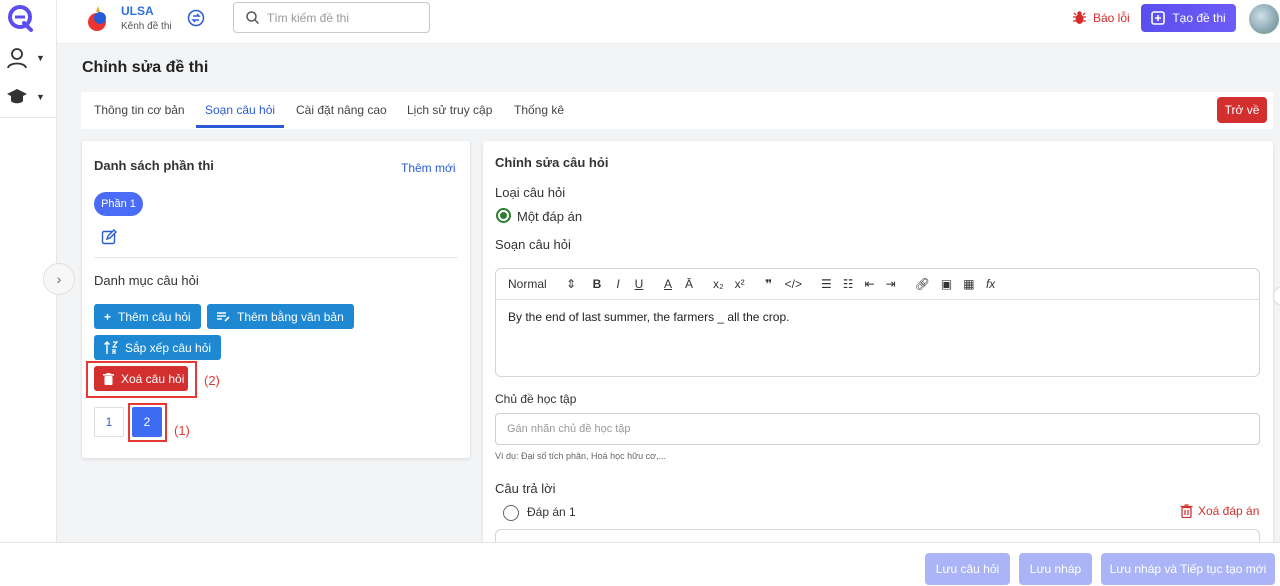 The image size is (1280, 586). Describe the element at coordinates (290, 316) in the screenshot. I see `add-by-text-label: Thêm bằng văn bản` at that location.